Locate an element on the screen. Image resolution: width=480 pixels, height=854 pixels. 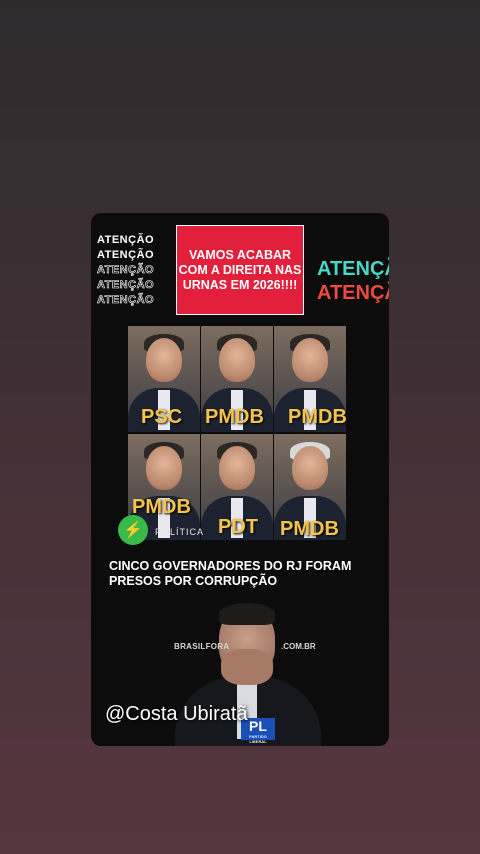
site-watermark-suffix: .COM.BR is located at coordinates (298, 646).